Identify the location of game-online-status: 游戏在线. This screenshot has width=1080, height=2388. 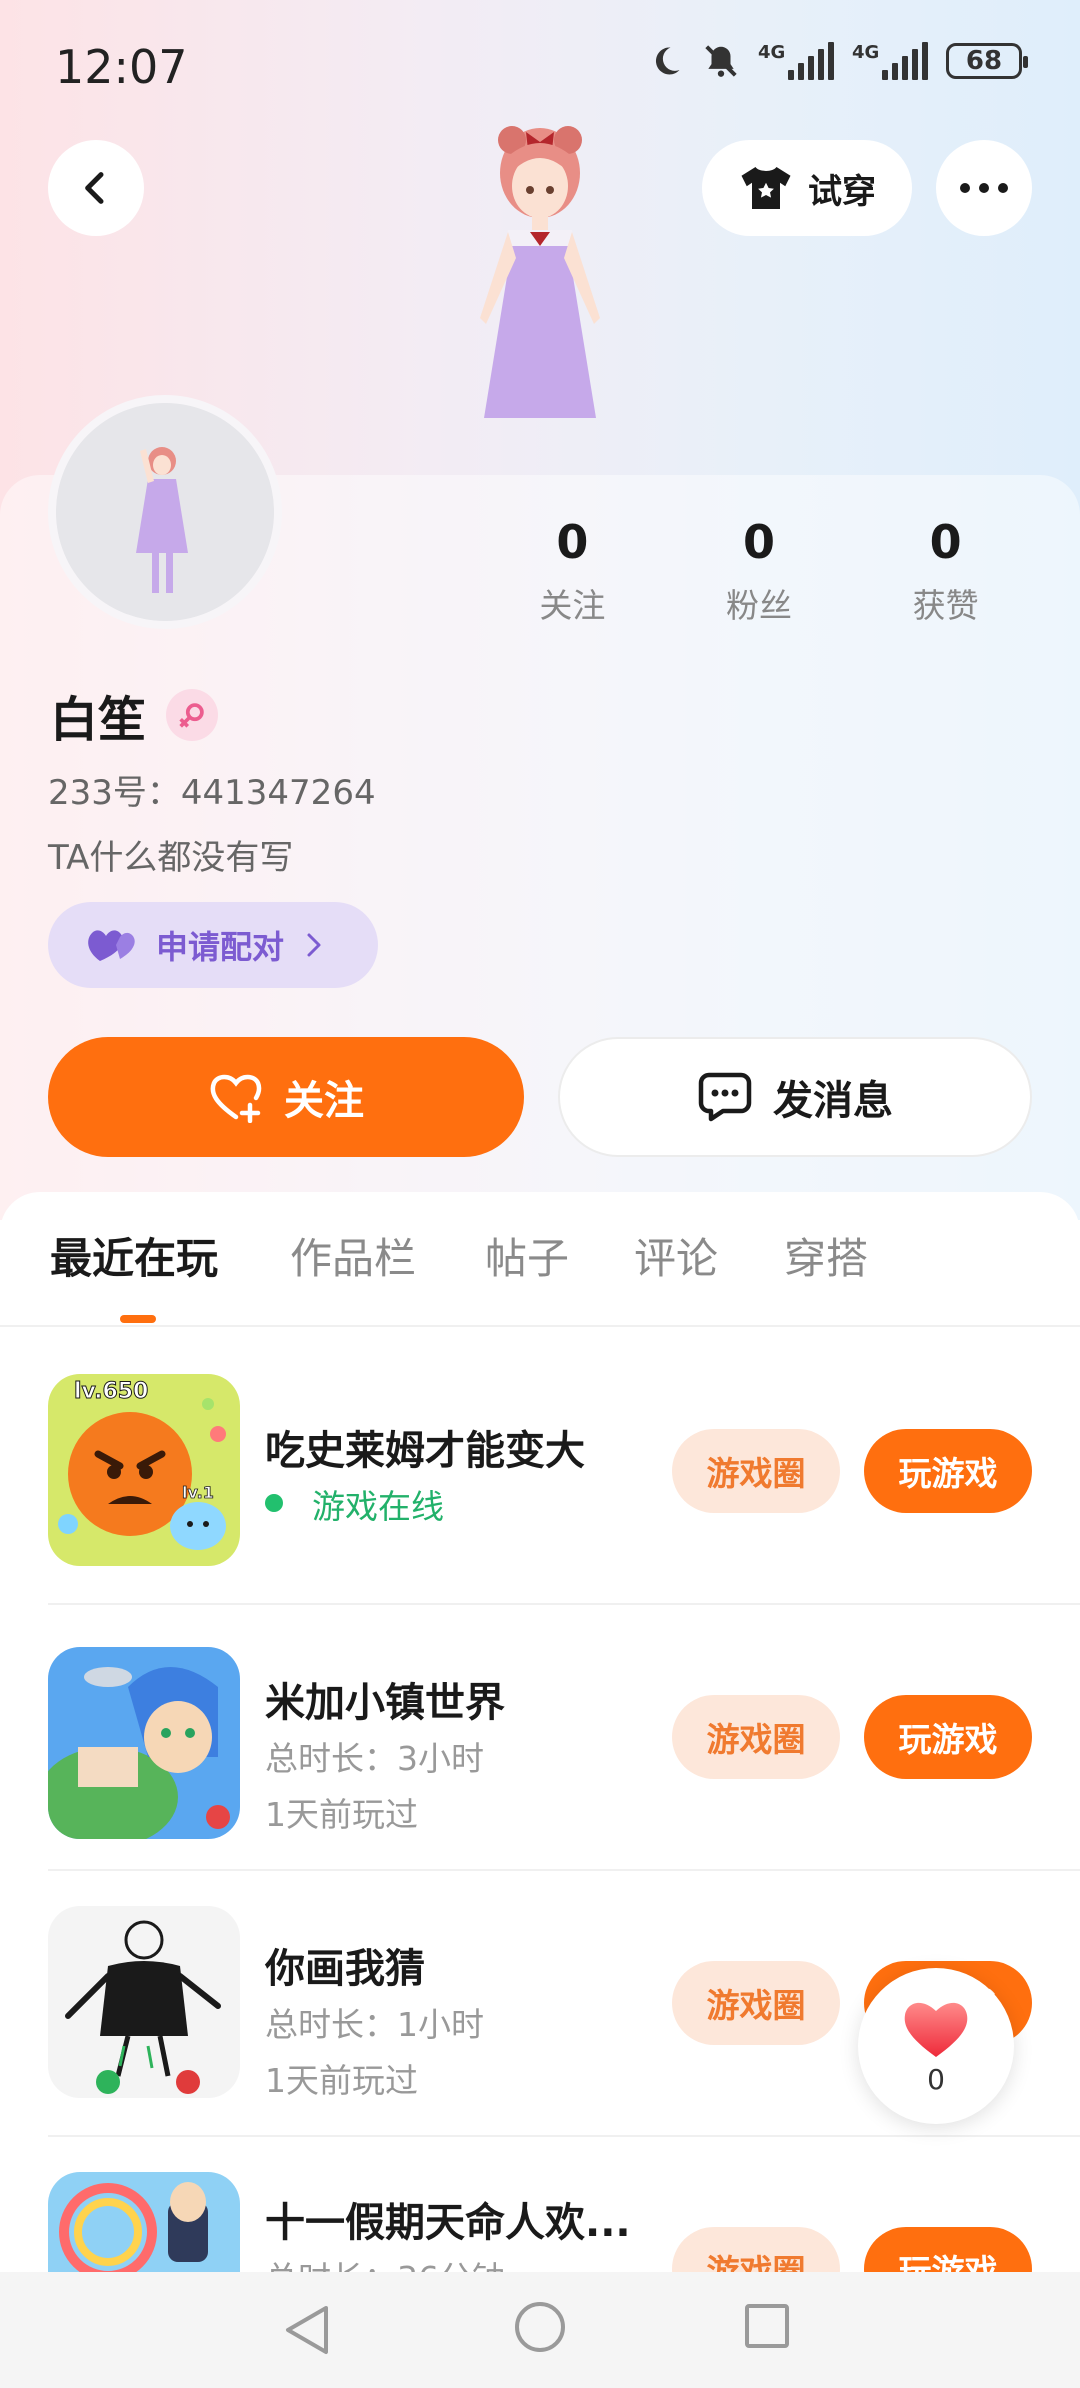
(378, 1506).